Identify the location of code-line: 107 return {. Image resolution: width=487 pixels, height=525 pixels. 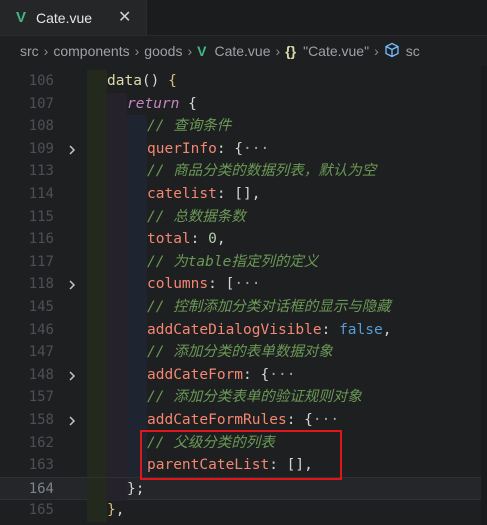
(243, 104).